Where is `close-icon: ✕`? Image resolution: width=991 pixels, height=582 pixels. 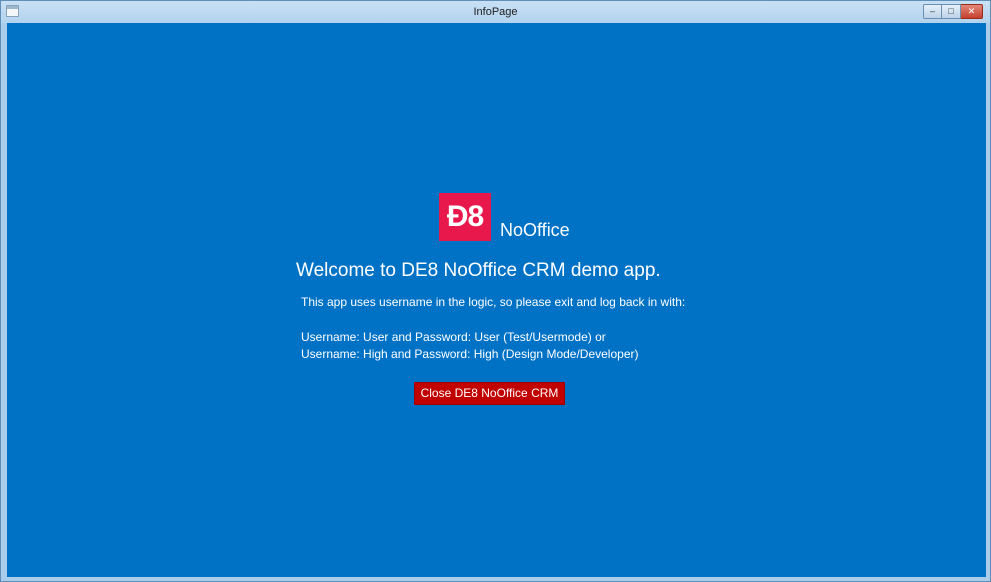 close-icon: ✕ is located at coordinates (971, 11).